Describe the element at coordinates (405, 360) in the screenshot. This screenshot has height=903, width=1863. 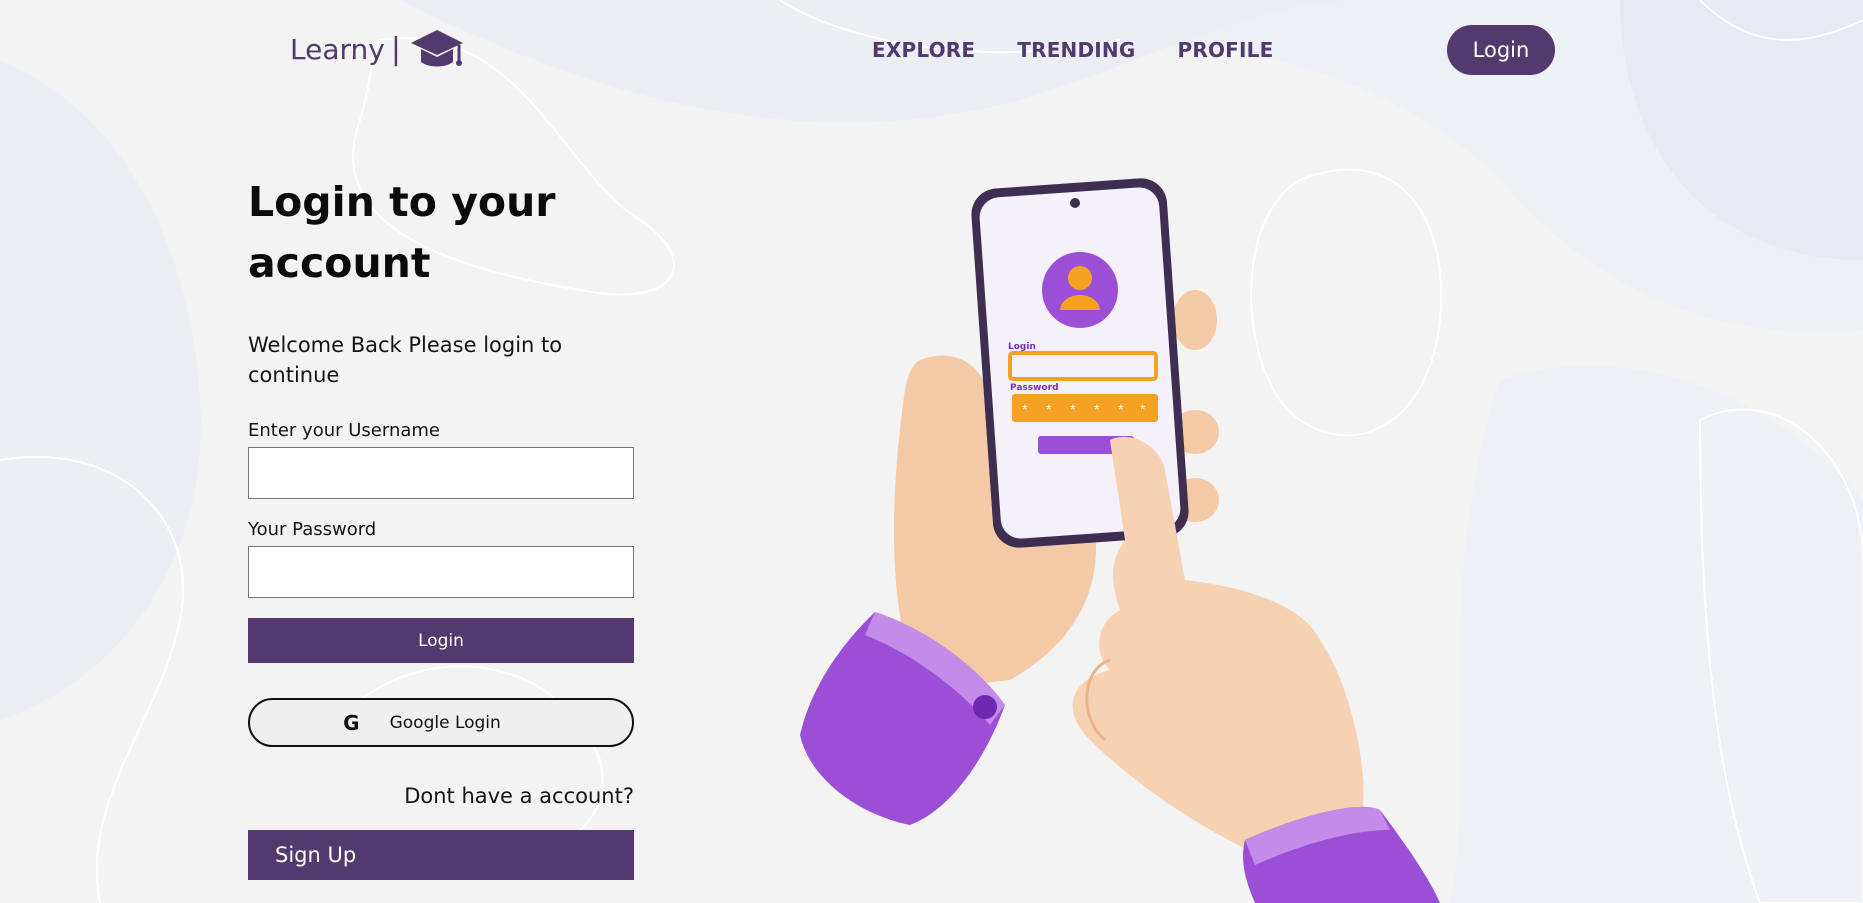
I see `page-subtitle: Welcome Back Please login to continue` at that location.